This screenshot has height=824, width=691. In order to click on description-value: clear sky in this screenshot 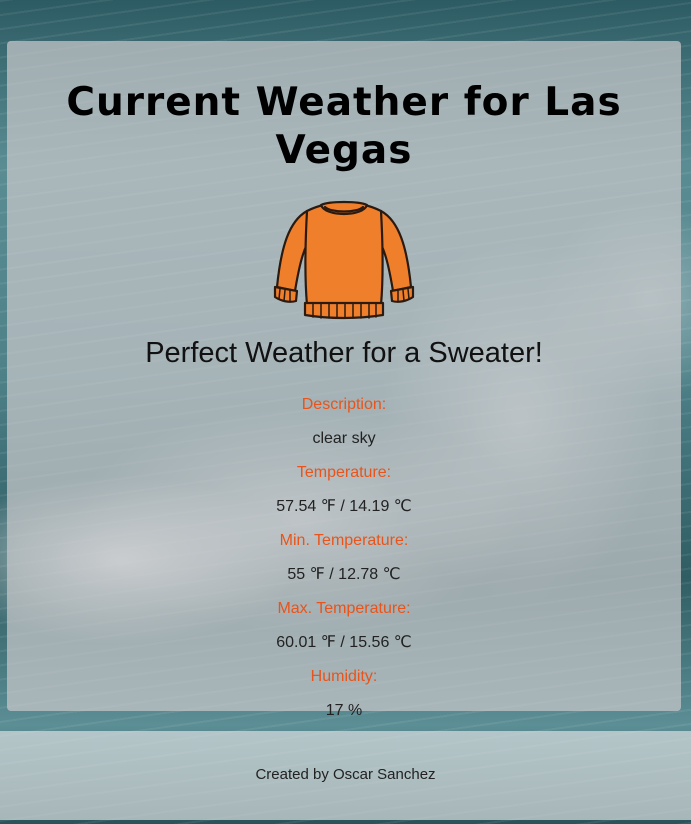, I will do `click(344, 438)`.